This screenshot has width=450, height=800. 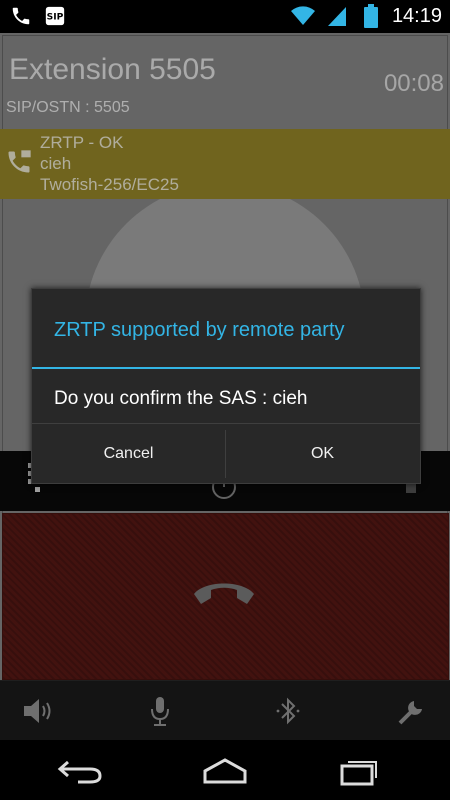 What do you see at coordinates (371, 16) in the screenshot?
I see `battery-icon` at bounding box center [371, 16].